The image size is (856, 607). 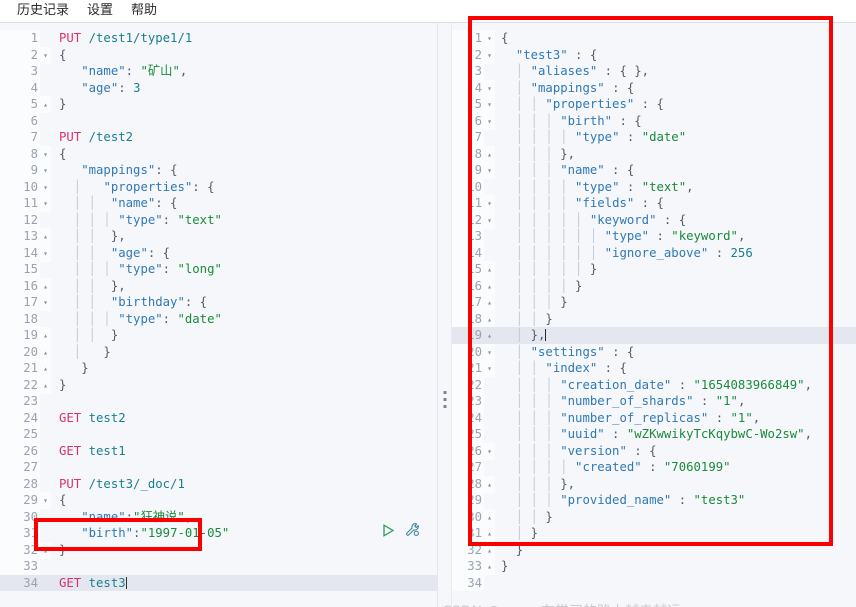 What do you see at coordinates (654, 170) in the screenshot?
I see `code-line: 9 ▾ │ │ │ "name" : {` at bounding box center [654, 170].